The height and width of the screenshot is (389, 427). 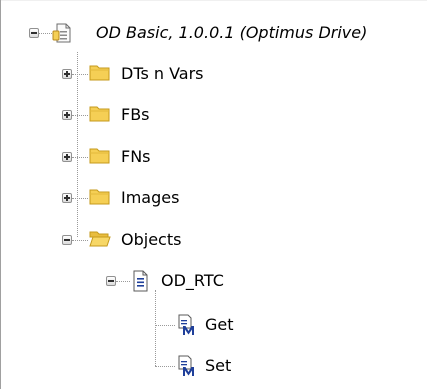 What do you see at coordinates (100, 240) in the screenshot?
I see `folder-open-icon` at bounding box center [100, 240].